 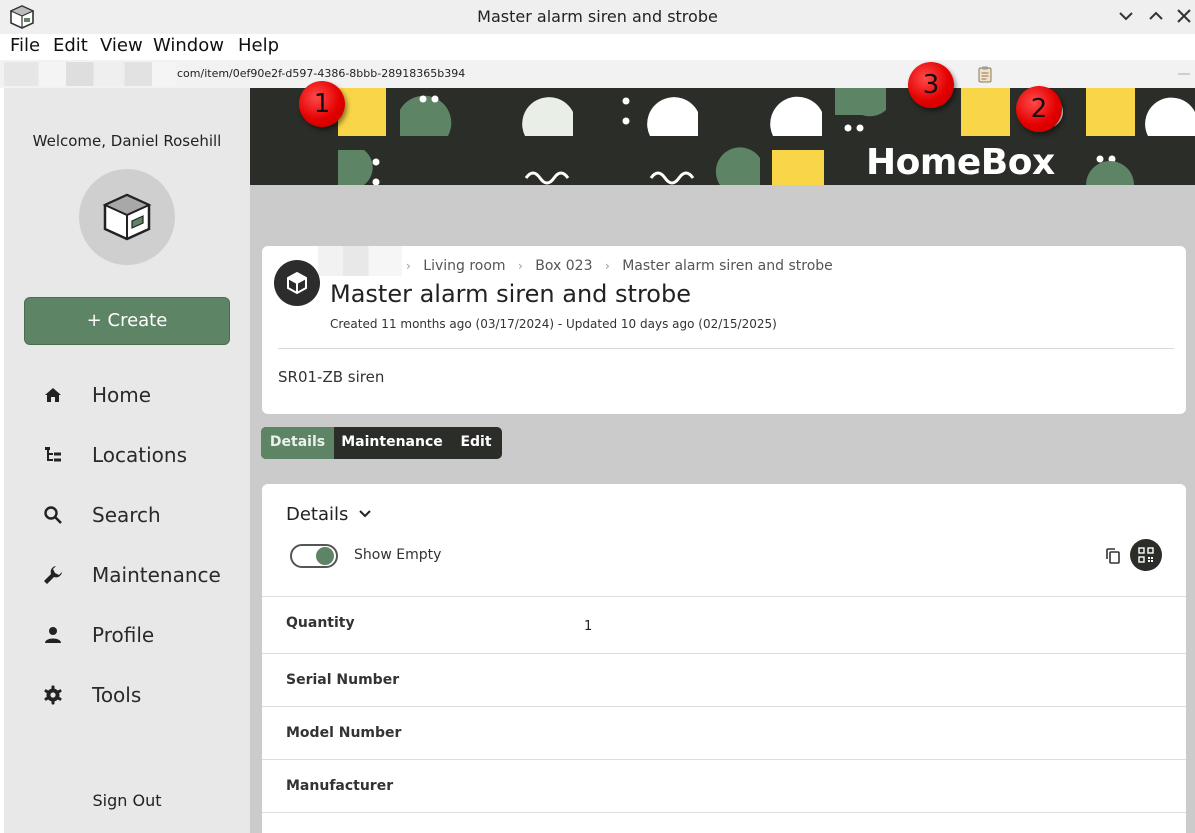 I want to click on show-empty-label: Show Empty, so click(x=398, y=555).